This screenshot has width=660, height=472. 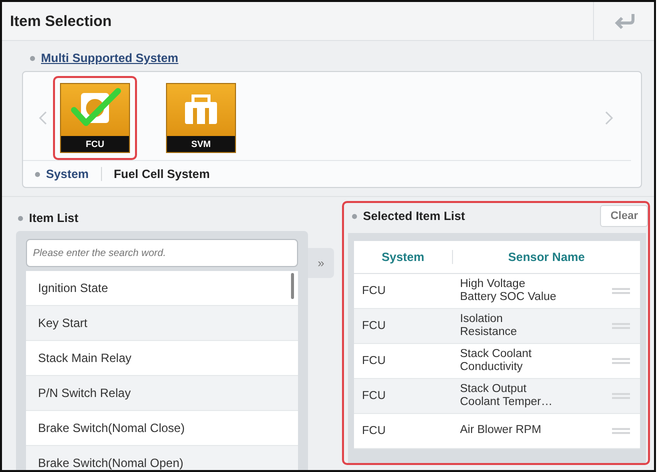 What do you see at coordinates (53, 218) in the screenshot?
I see `section-label: Item List` at bounding box center [53, 218].